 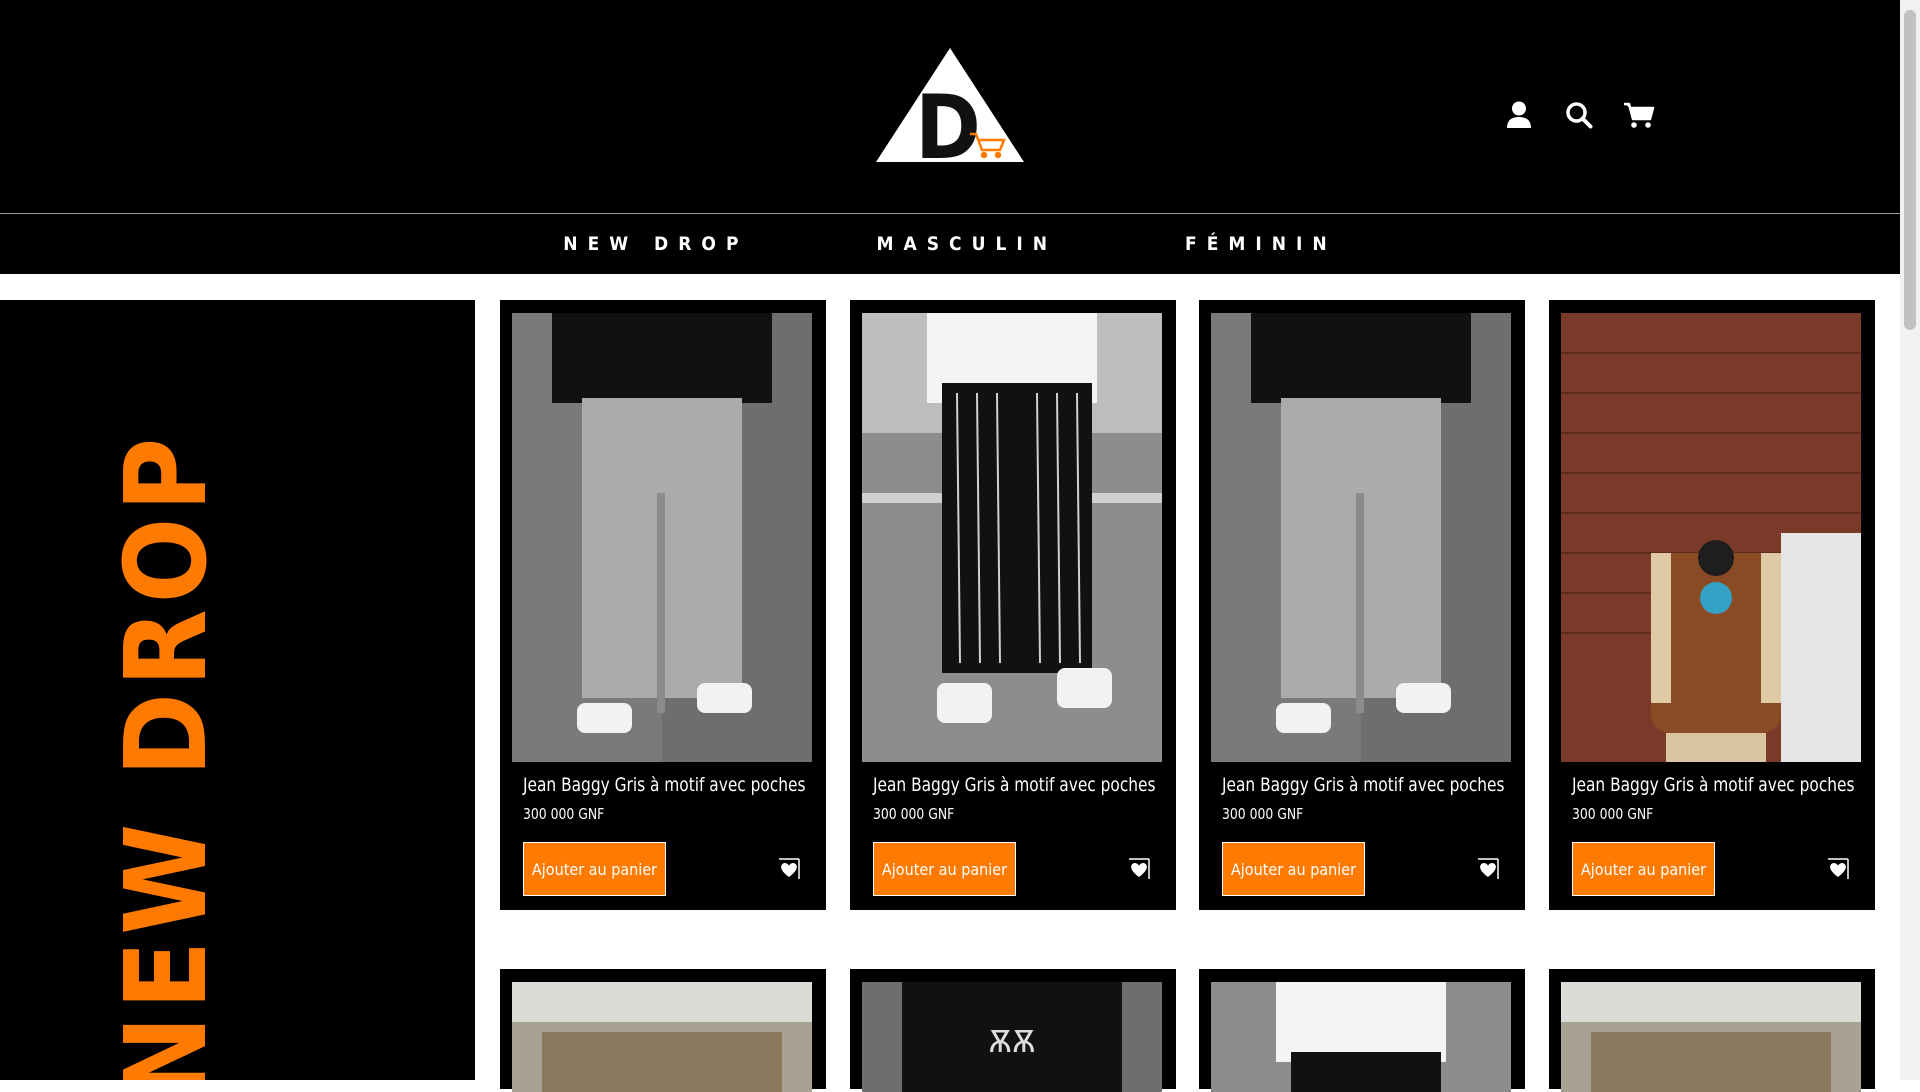 I want to click on header-actions, so click(x=1579, y=115).